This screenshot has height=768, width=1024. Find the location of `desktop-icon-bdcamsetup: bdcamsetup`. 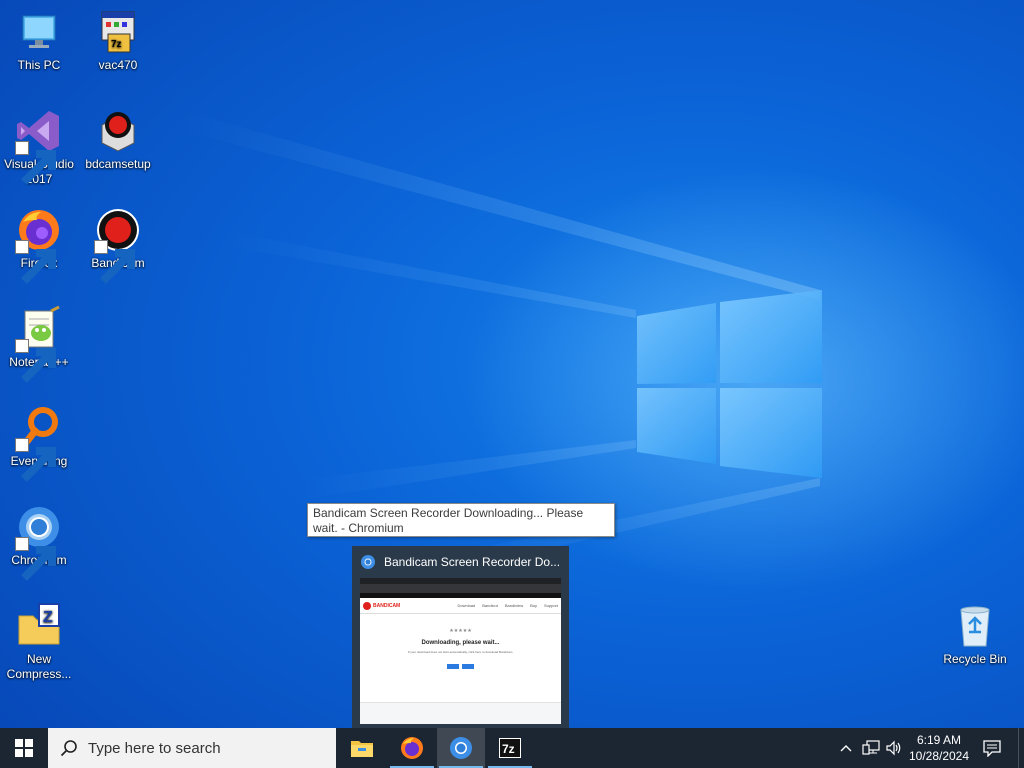

desktop-icon-bdcamsetup: bdcamsetup is located at coordinates (118, 139).